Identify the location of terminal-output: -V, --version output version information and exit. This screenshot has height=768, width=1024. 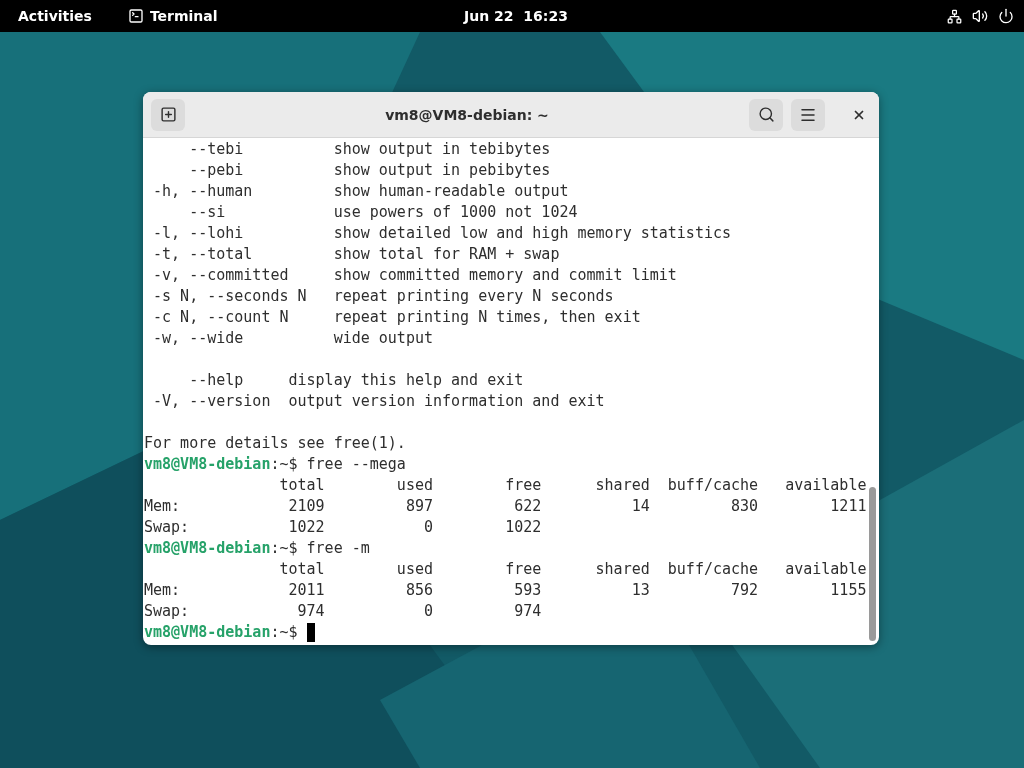
(378, 401).